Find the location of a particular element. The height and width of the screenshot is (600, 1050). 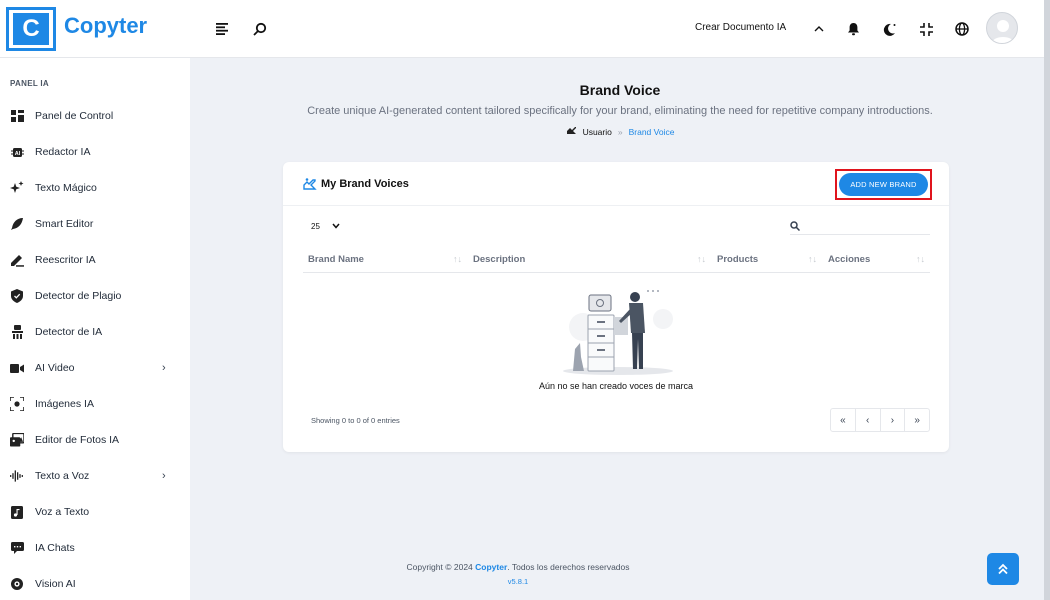

svg-text: AI is located at coordinates (17, 154).